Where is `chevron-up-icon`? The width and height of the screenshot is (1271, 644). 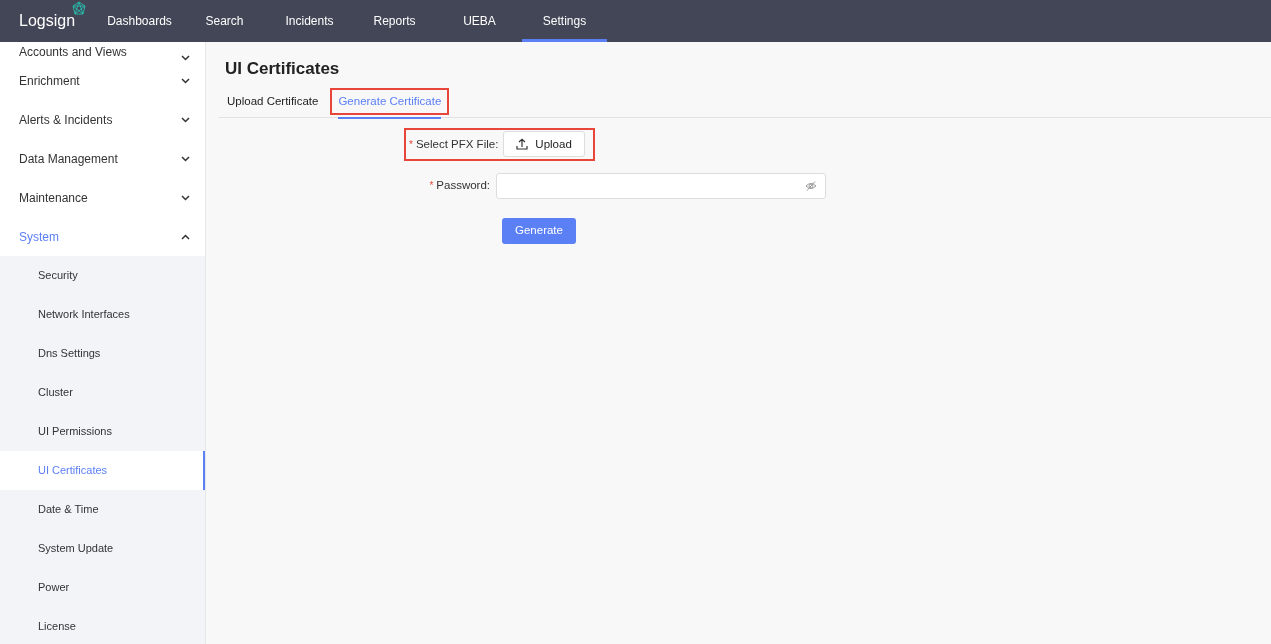 chevron-up-icon is located at coordinates (185, 236).